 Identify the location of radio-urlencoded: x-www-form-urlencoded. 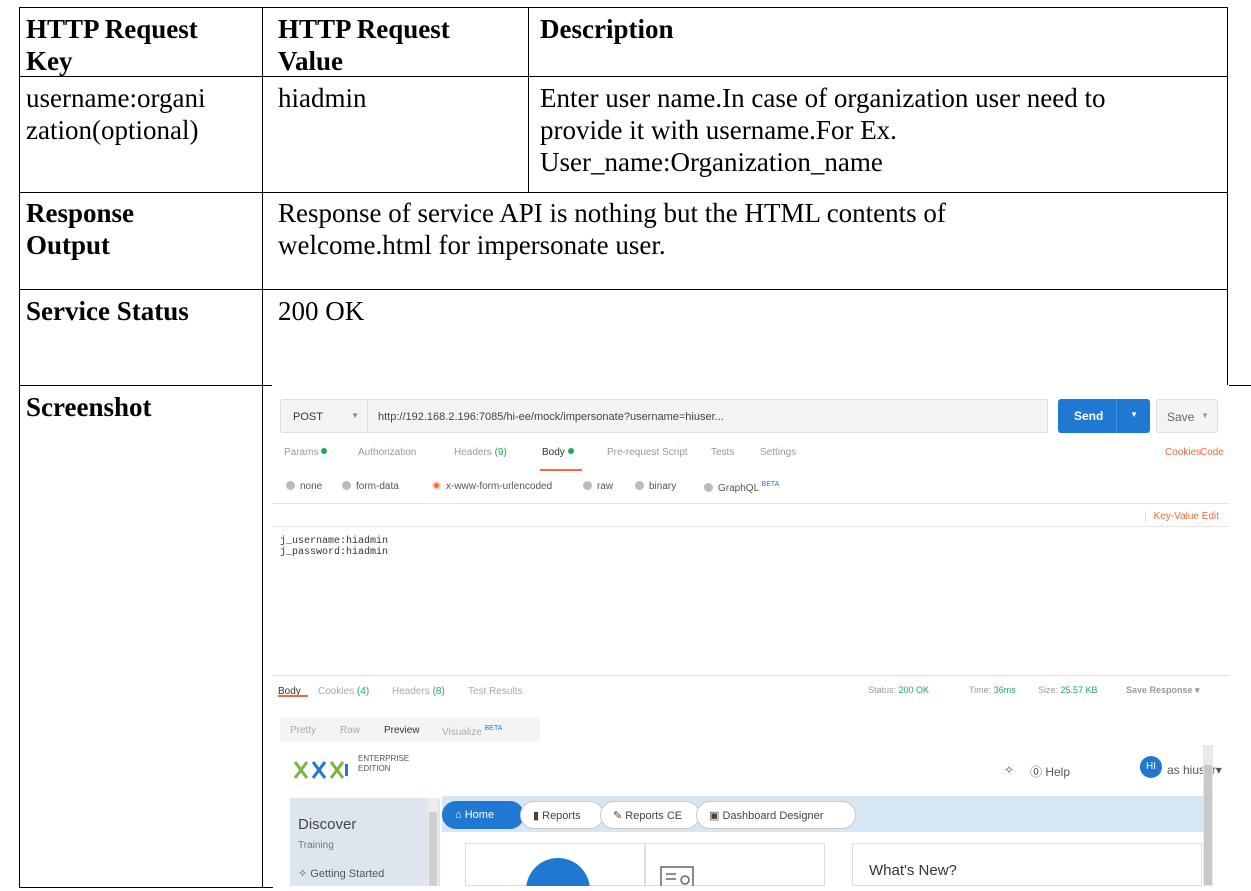
(492, 486).